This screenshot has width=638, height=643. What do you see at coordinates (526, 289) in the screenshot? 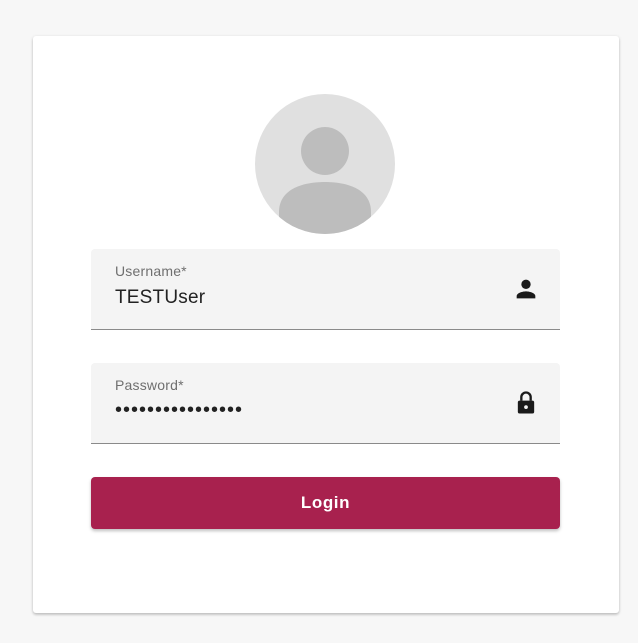
I see `person-icon` at bounding box center [526, 289].